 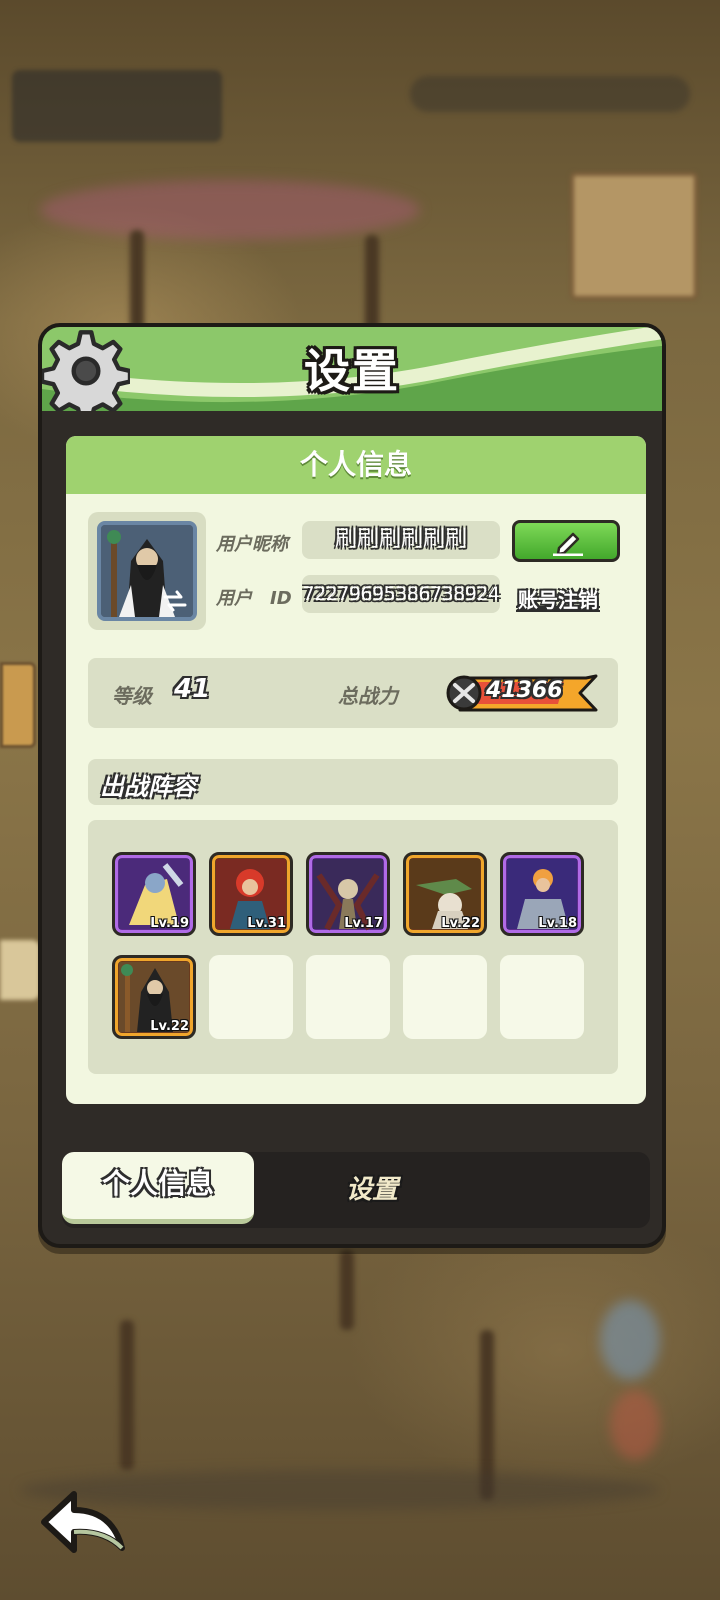 What do you see at coordinates (175, 601) in the screenshot?
I see `swap-icon` at bounding box center [175, 601].